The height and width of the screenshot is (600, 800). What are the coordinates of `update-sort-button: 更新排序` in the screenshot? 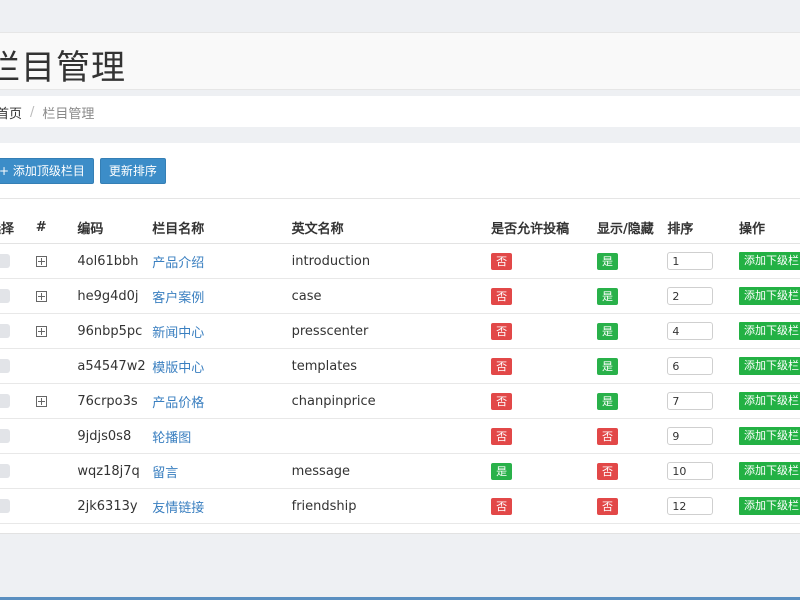 It's located at (132, 171).